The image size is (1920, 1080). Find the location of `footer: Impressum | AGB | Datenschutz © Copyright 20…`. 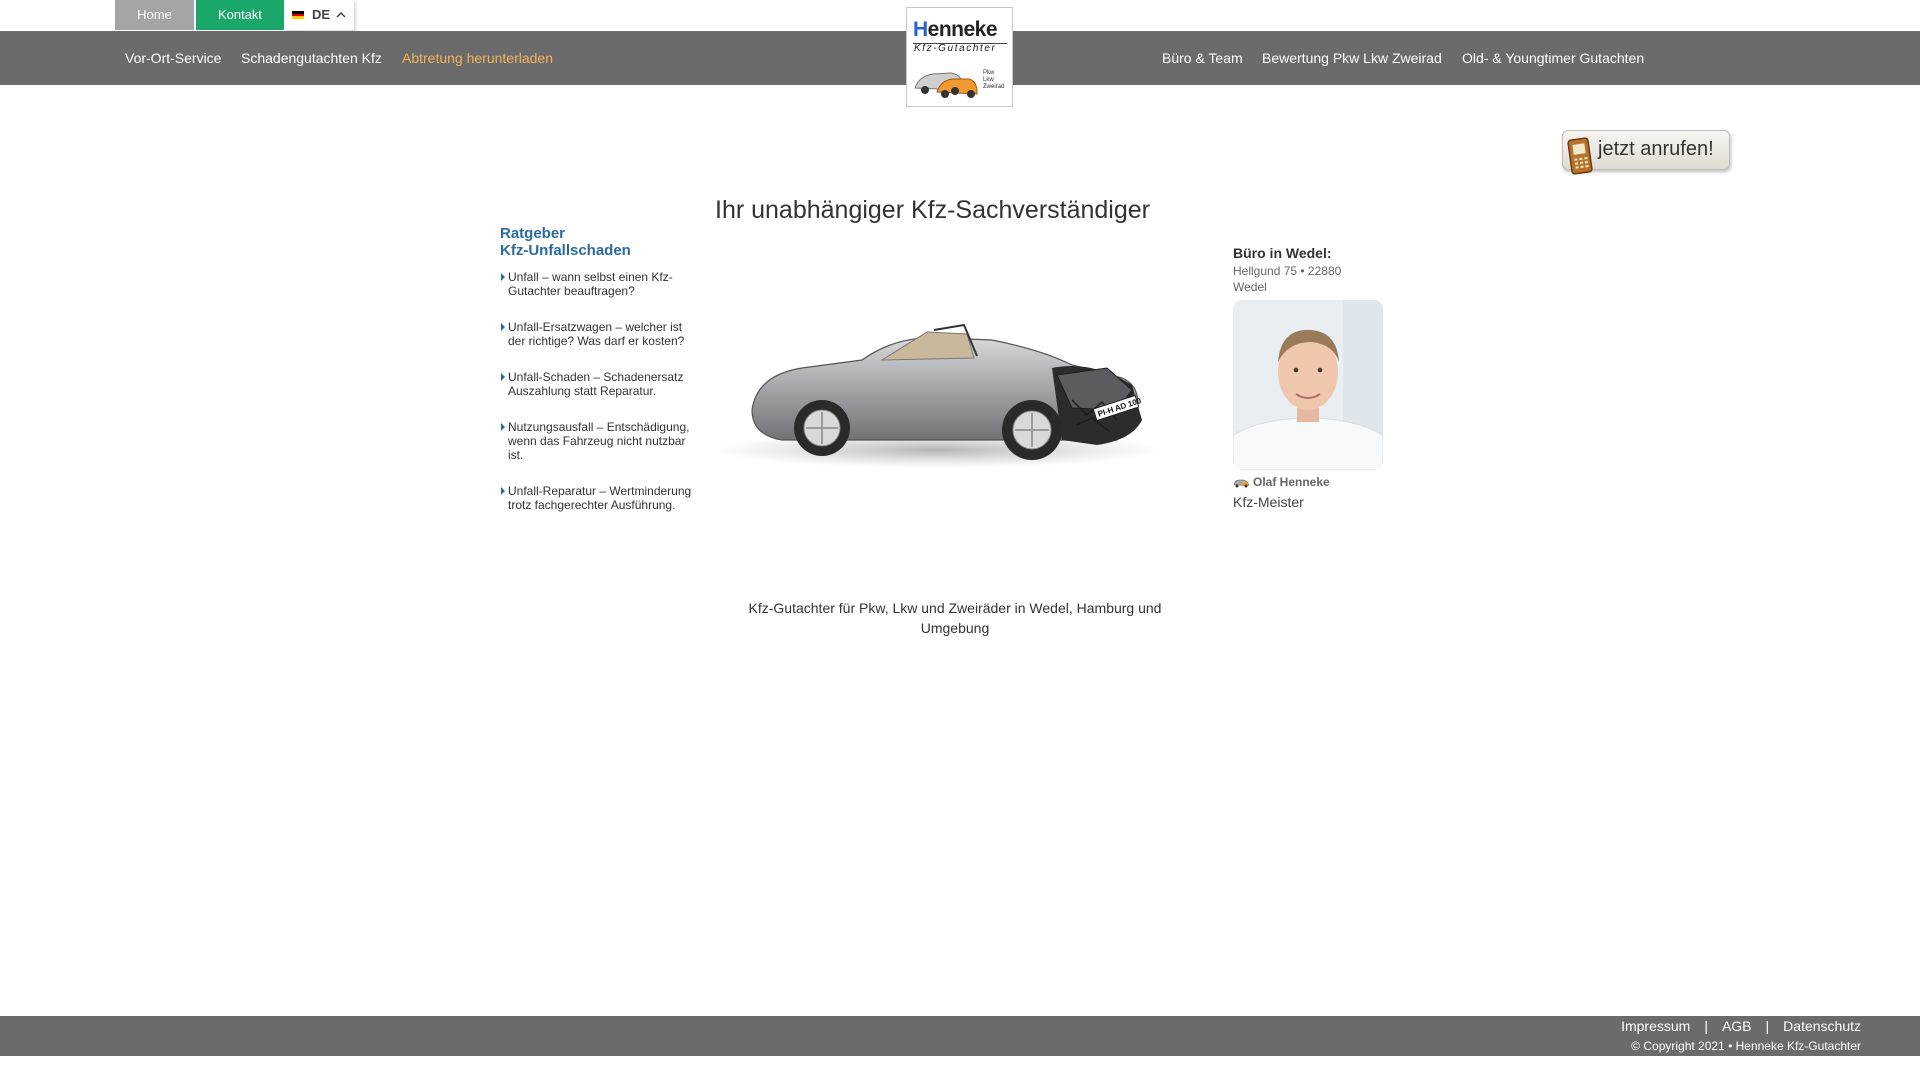

footer: Impressum | AGB | Datenschutz © Copyright 20… is located at coordinates (960, 1036).